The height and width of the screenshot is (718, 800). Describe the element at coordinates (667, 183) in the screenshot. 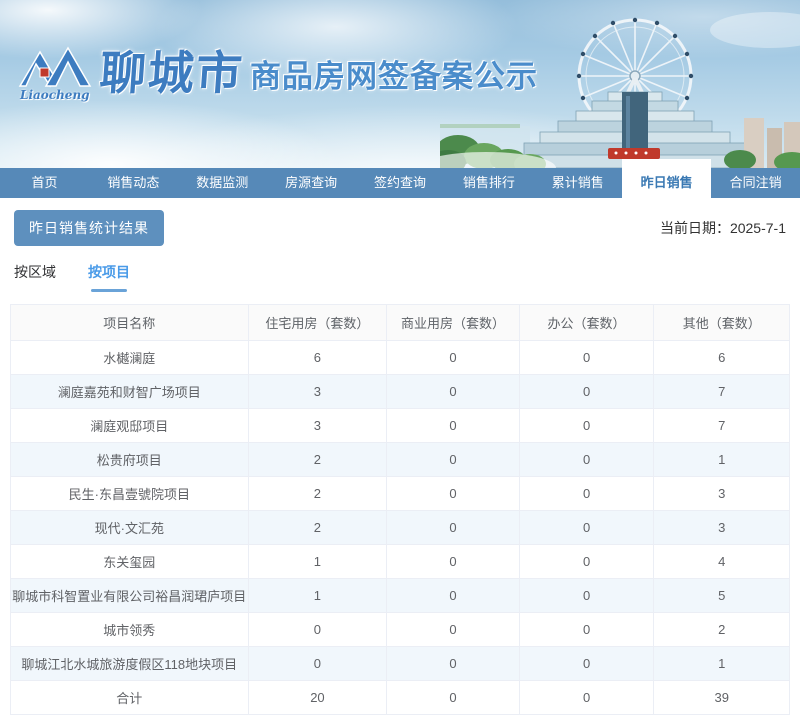

I see `nav-item-yesterday-sales: 昨日销售` at that location.